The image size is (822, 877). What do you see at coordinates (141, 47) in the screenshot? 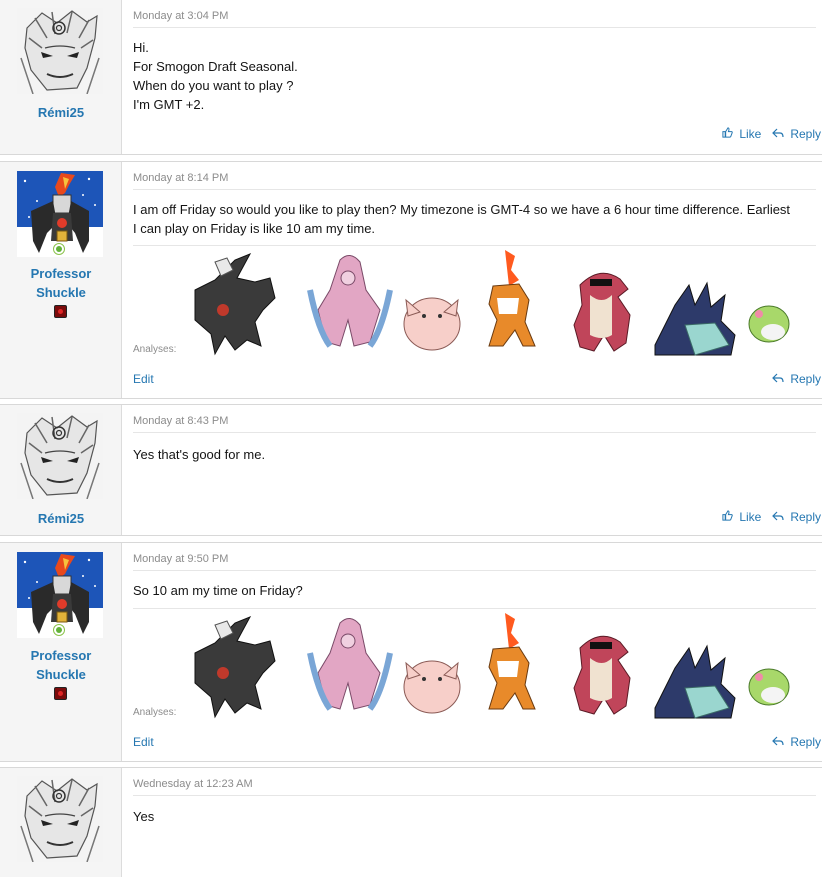
I see `message-line: Hi.` at bounding box center [141, 47].